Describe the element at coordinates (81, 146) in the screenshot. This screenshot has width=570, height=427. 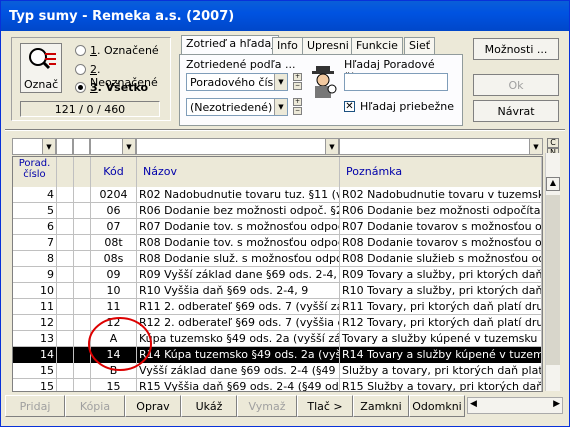
I see `filter-col3` at that location.